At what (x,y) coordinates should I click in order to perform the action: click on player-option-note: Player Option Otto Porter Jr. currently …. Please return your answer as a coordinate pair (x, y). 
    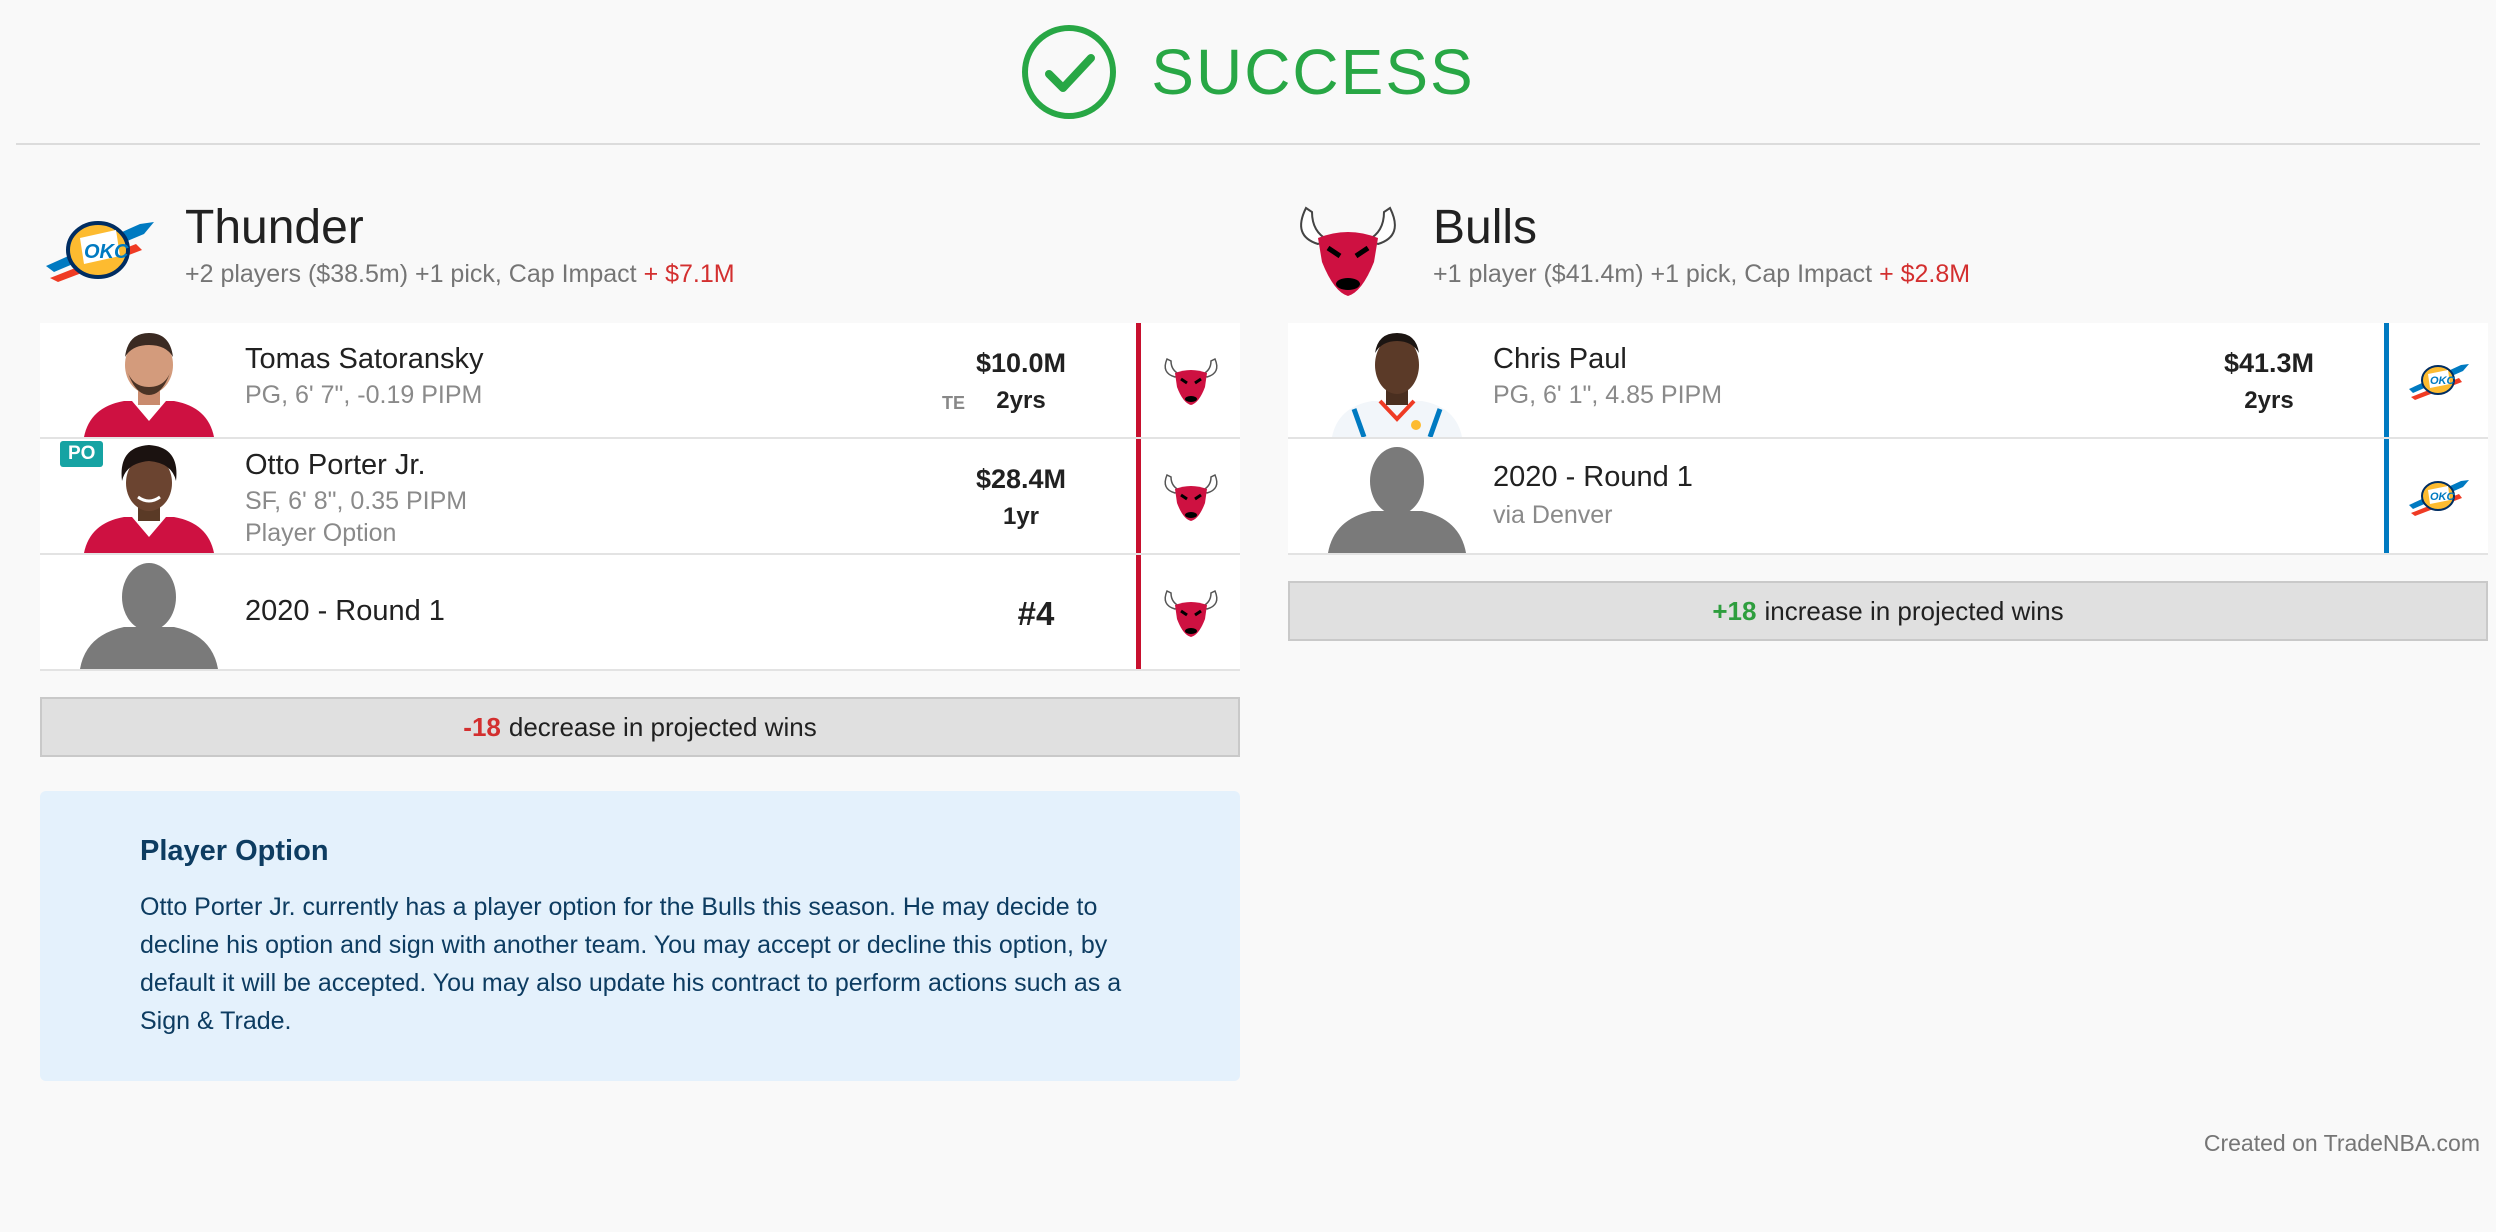
    Looking at the image, I should click on (640, 936).